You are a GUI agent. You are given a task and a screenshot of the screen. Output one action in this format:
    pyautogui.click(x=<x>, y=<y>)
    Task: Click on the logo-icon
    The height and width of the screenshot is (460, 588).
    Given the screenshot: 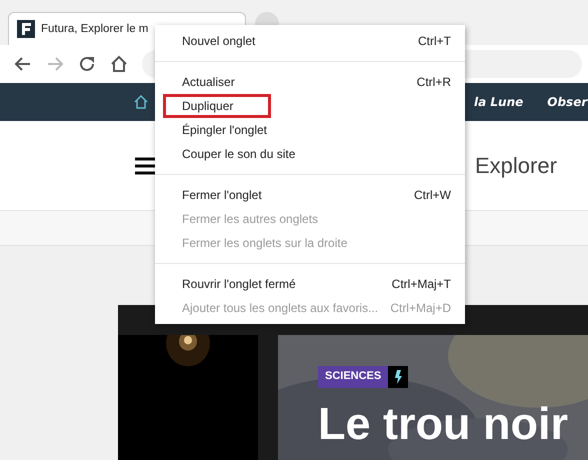 What is the action you would take?
    pyautogui.click(x=26, y=29)
    